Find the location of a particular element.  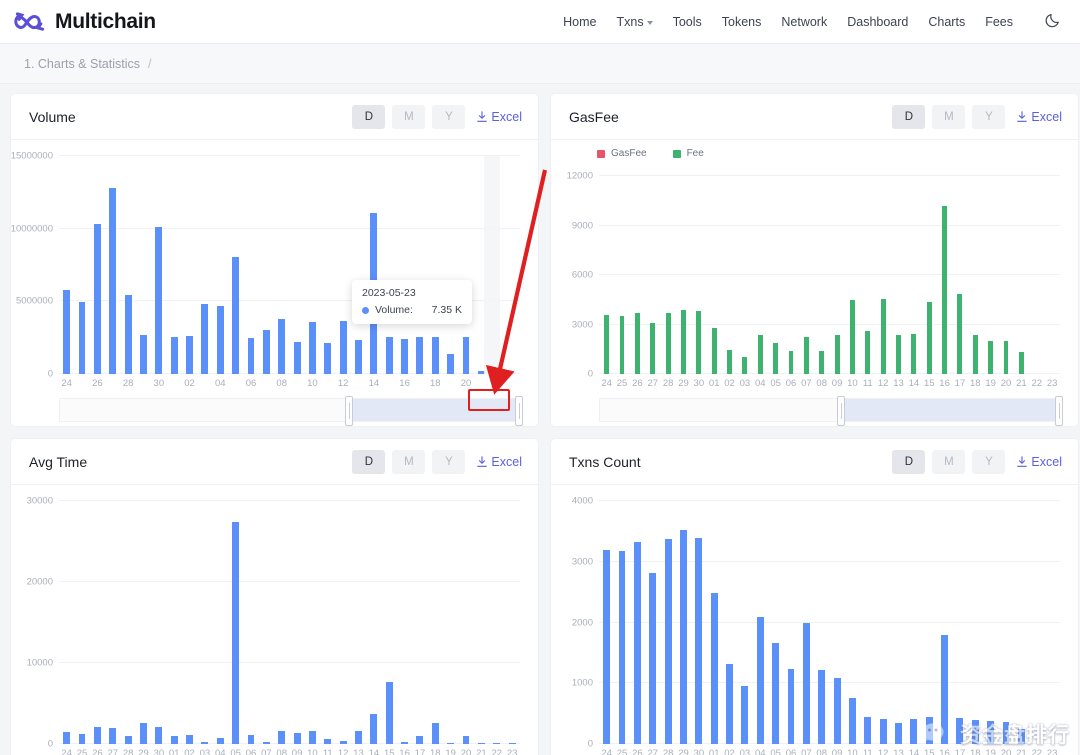

brand-logo: Multichain is located at coordinates (84, 22).